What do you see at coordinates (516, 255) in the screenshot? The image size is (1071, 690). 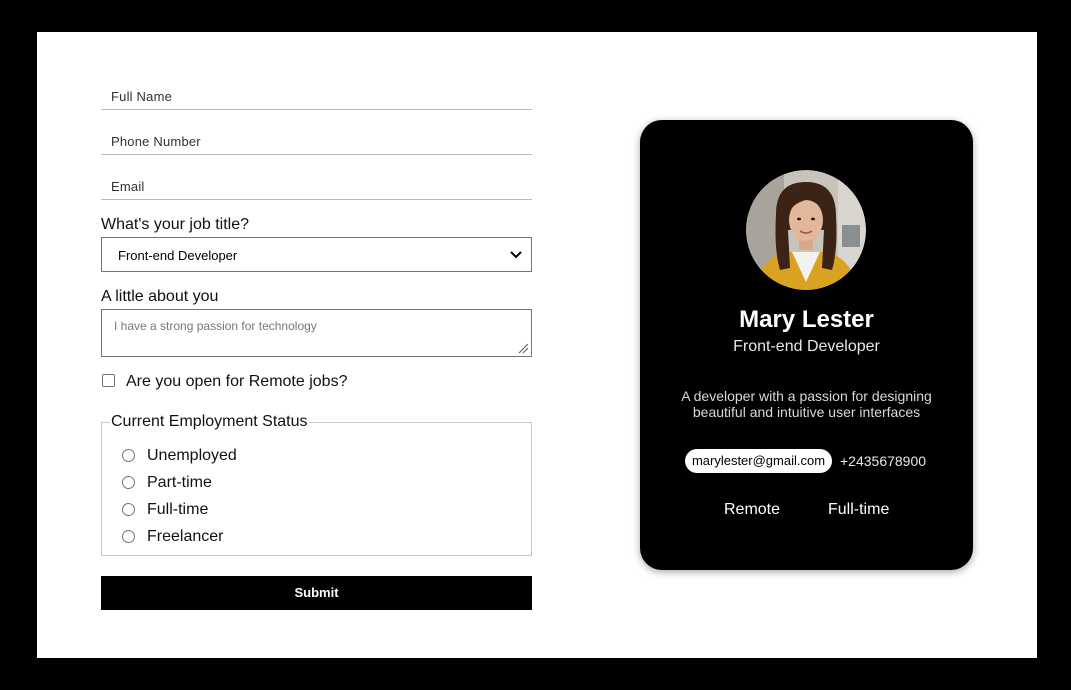 I see `chevron-down-icon` at bounding box center [516, 255].